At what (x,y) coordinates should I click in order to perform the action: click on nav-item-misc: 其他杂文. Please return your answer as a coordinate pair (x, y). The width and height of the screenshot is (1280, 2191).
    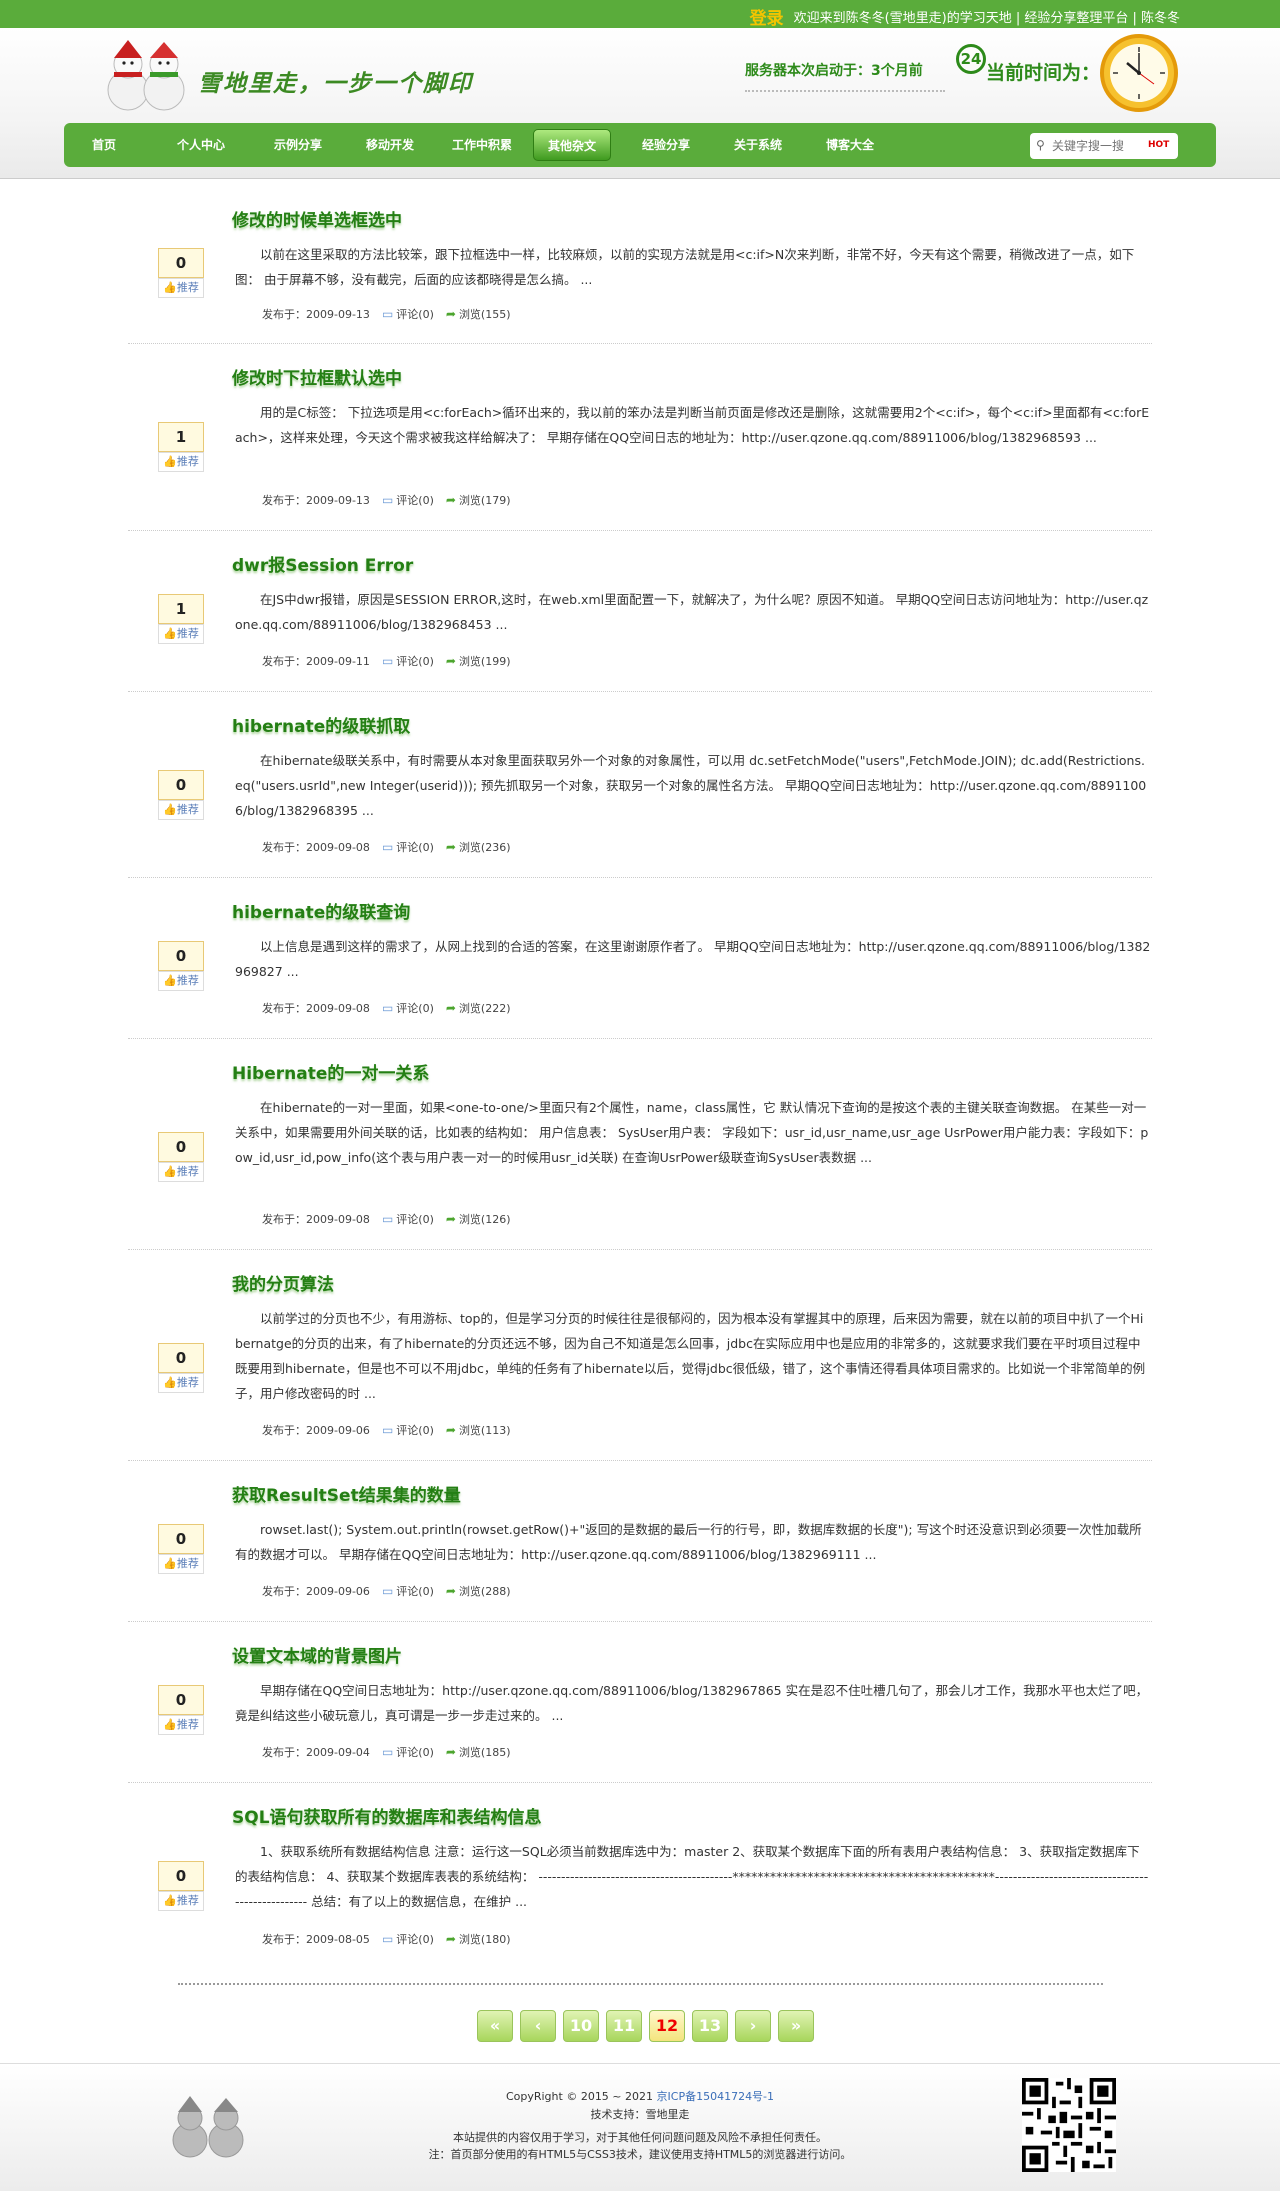
    Looking at the image, I should click on (572, 145).